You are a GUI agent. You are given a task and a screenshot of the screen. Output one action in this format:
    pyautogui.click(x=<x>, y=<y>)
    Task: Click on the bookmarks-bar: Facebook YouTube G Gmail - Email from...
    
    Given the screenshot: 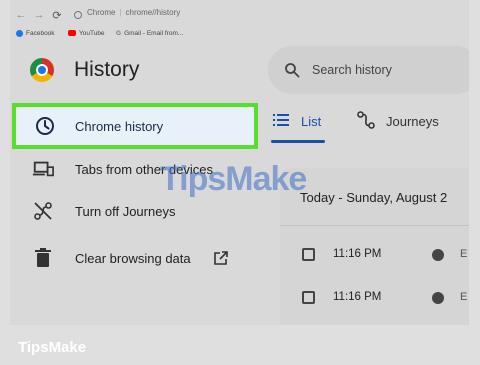 What is the action you would take?
    pyautogui.click(x=239, y=33)
    